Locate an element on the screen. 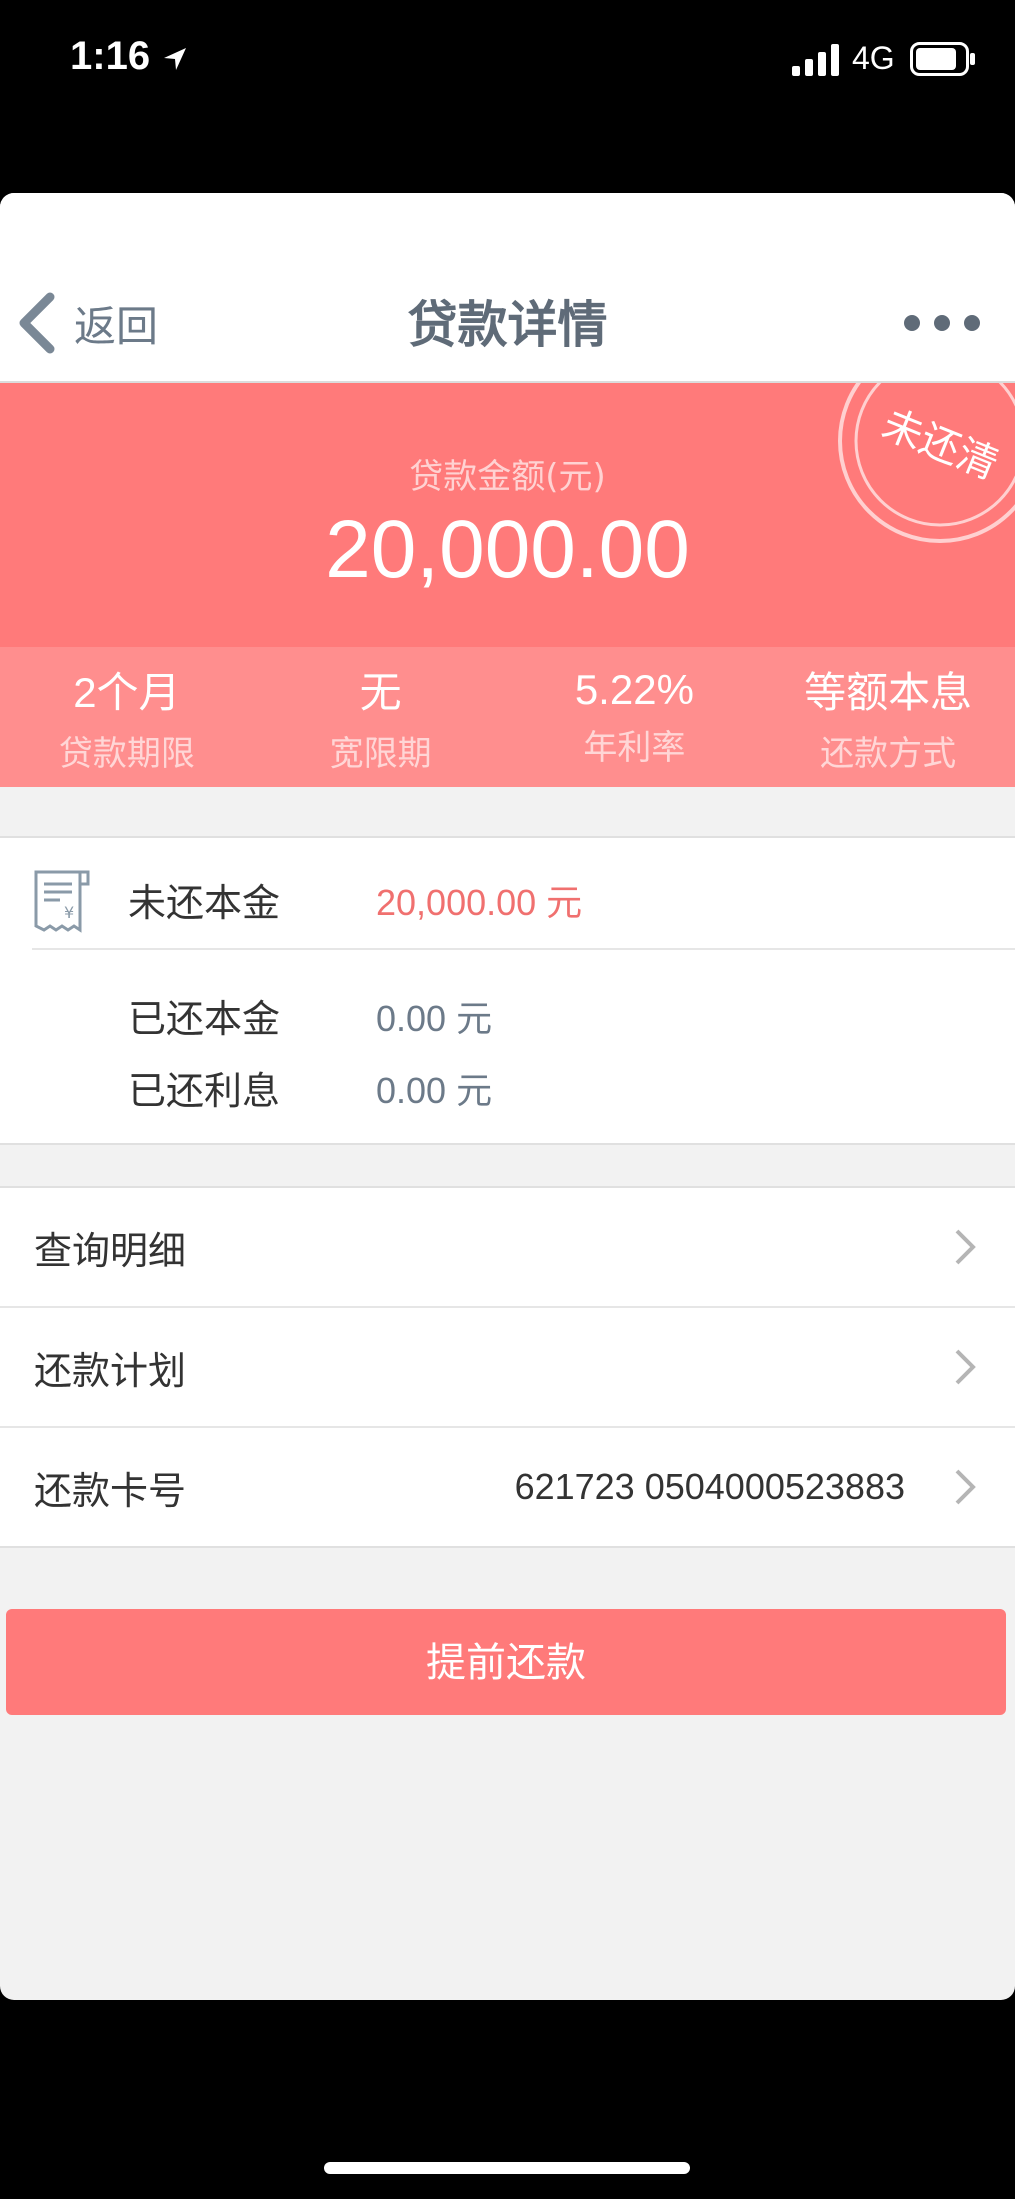  unpaid-principal-label: 未还本金 is located at coordinates (204, 903).